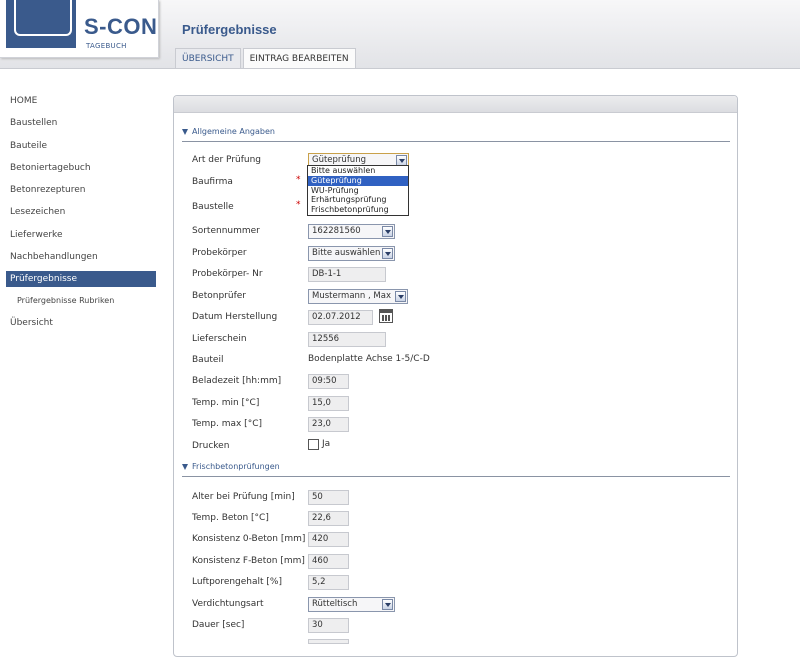  Describe the element at coordinates (80, 123) in the screenshot. I see `sidebar-item-baustellen: Baustellen` at that location.